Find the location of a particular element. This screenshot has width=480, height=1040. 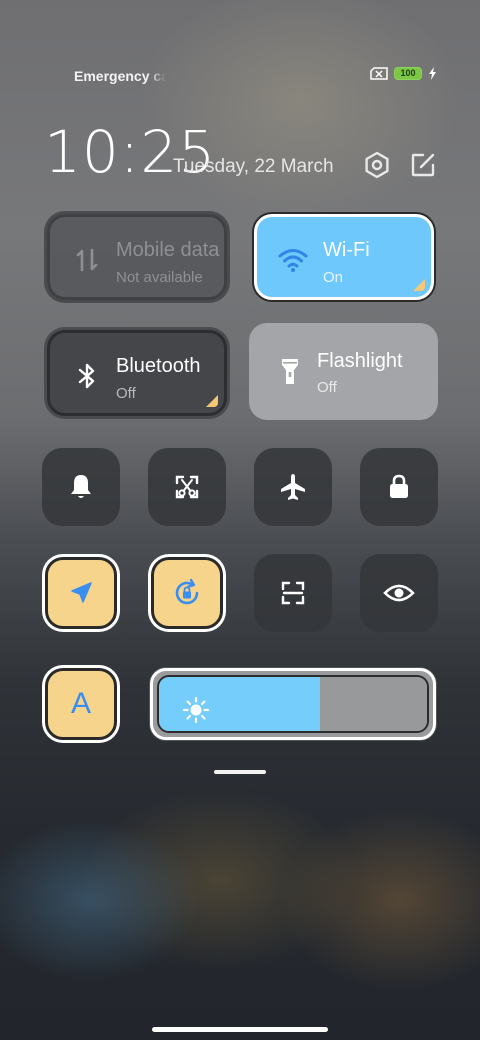

settings-icon is located at coordinates (377, 165).